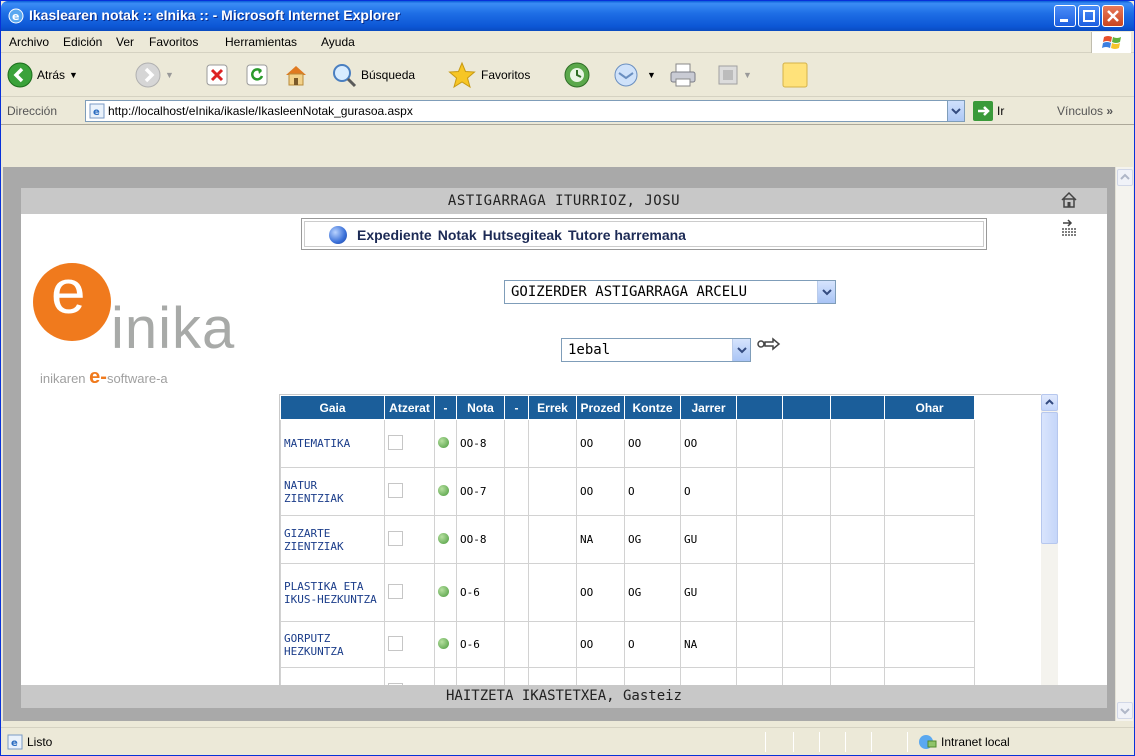 The width and height of the screenshot is (1135, 756). I want to click on chevron-right-icon: », so click(1110, 111).